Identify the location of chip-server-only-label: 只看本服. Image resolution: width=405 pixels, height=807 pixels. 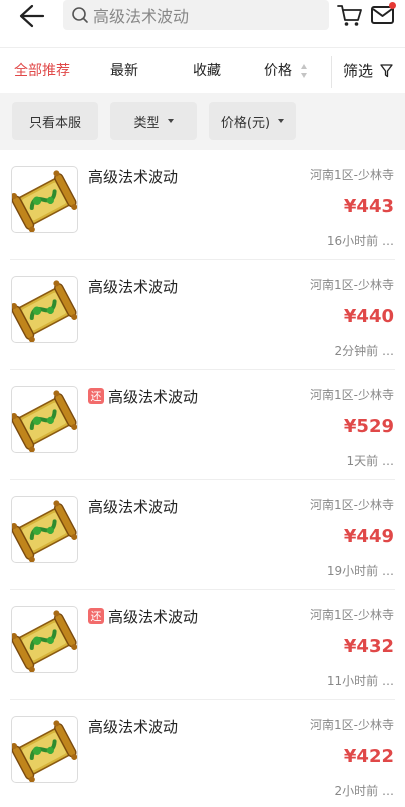
(54, 123).